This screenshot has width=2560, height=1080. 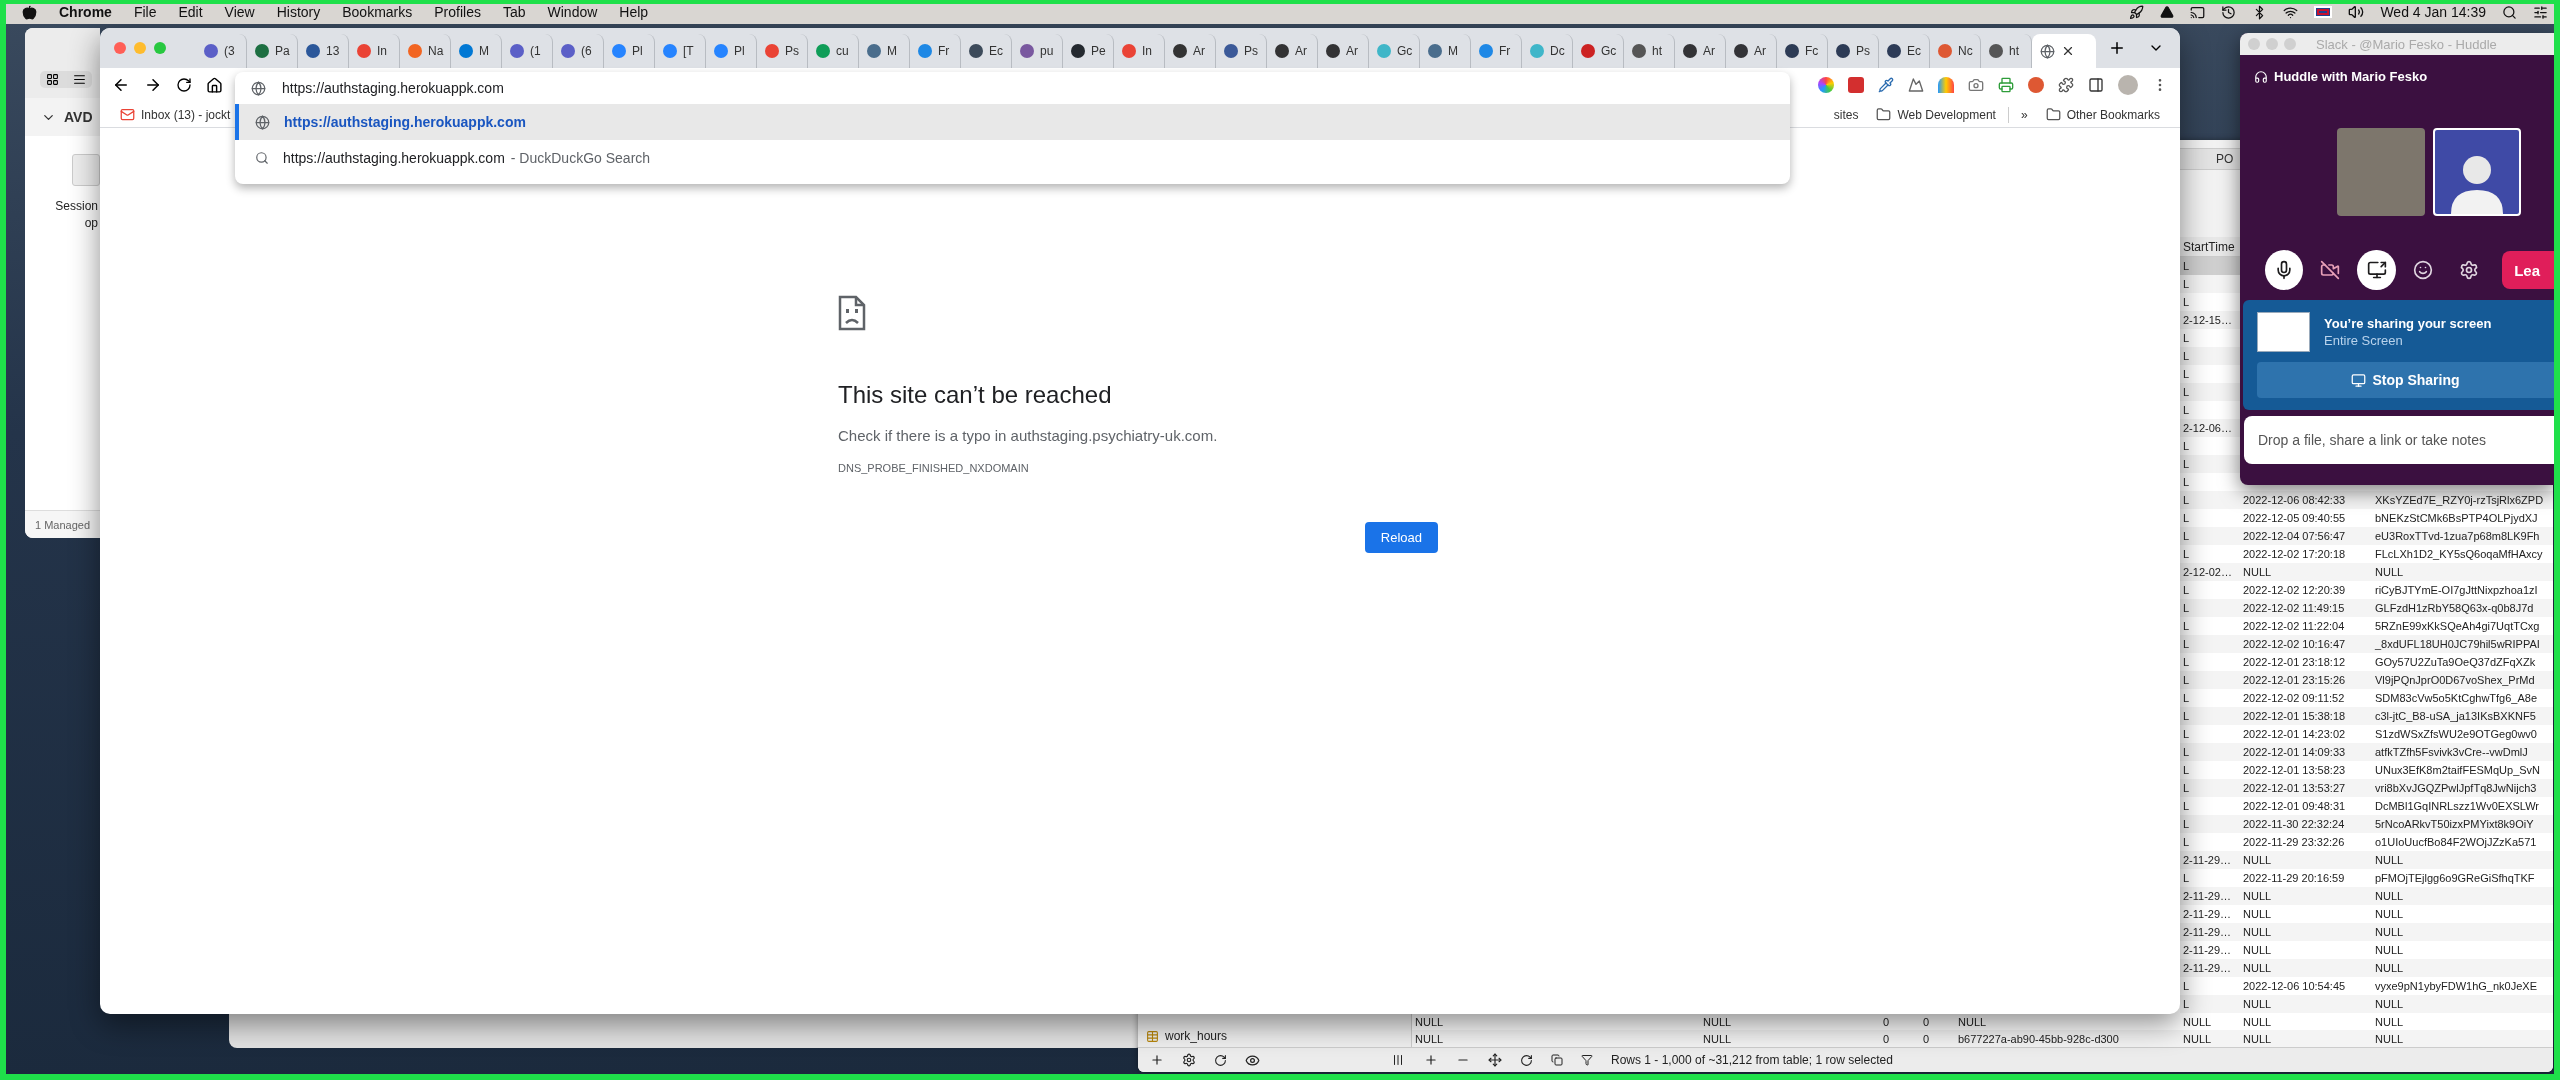 What do you see at coordinates (2366, 572) in the screenshot?
I see `table-row: 2-12-02… NULL NULL` at bounding box center [2366, 572].